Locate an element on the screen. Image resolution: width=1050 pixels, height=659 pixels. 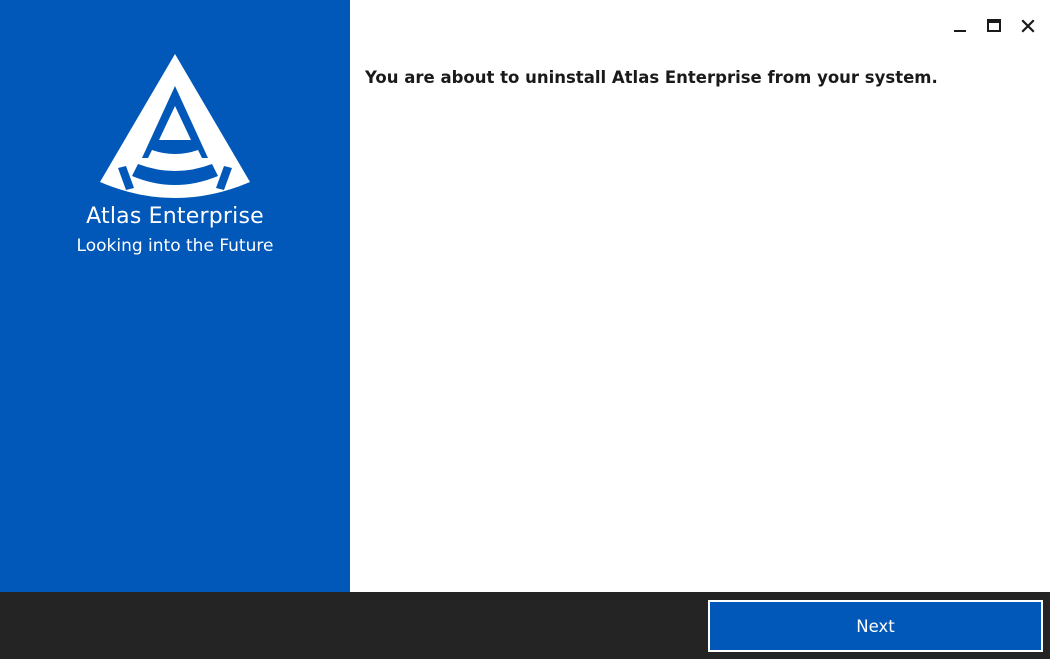
maximize-button is located at coordinates (994, 26).